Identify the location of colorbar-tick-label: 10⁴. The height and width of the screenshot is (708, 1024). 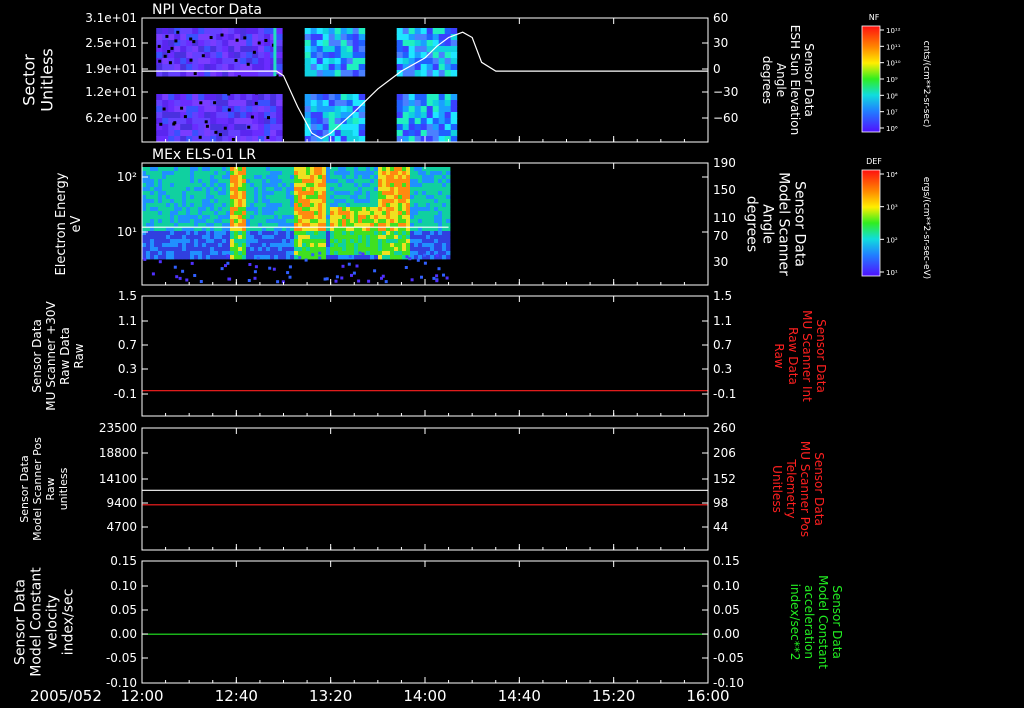
(892, 175).